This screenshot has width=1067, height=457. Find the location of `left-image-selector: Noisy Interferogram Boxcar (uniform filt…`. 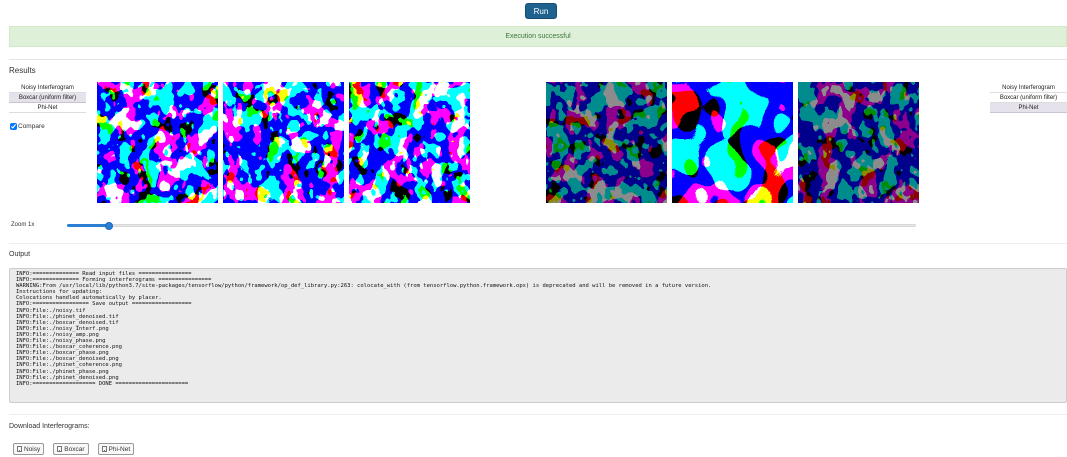

left-image-selector: Noisy Interferogram Boxcar (uniform filt… is located at coordinates (47, 98).